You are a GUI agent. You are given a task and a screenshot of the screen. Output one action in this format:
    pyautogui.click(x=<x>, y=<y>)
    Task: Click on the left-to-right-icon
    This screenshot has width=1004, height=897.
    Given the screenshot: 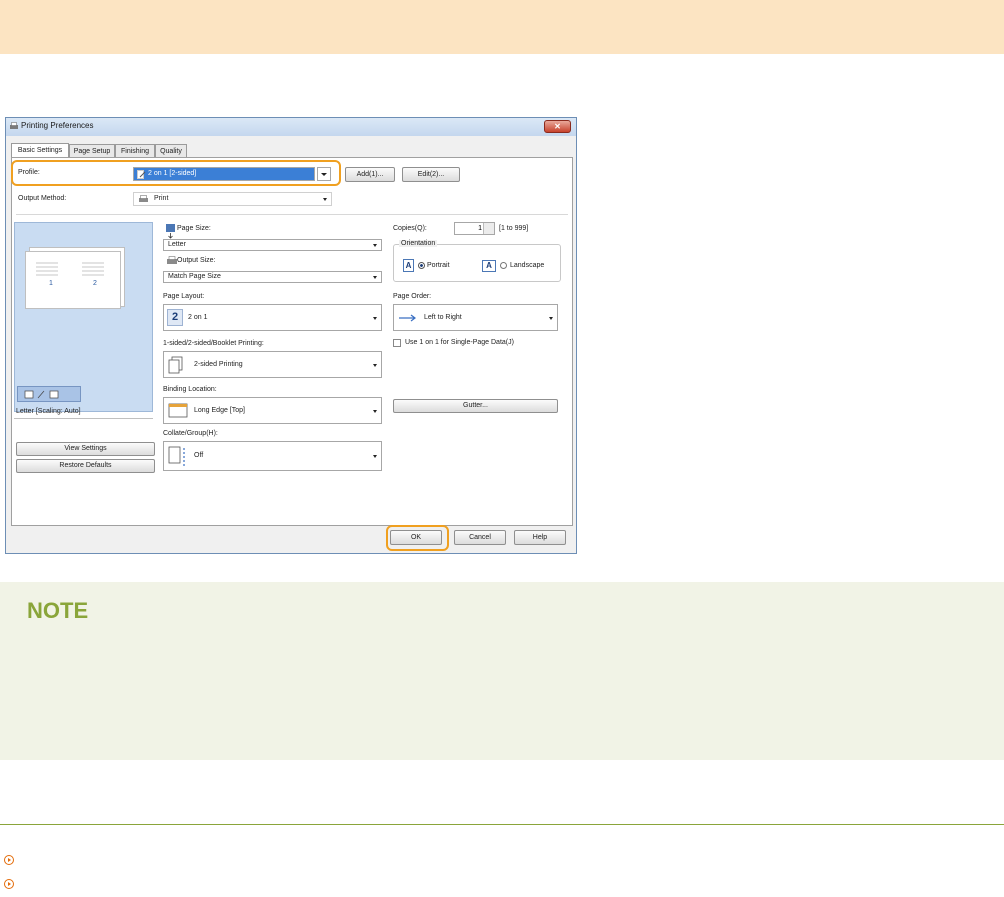 What is the action you would take?
    pyautogui.click(x=407, y=318)
    